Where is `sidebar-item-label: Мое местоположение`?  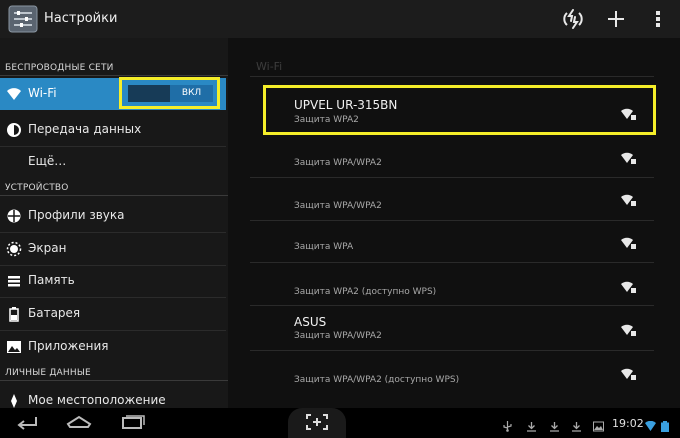 sidebar-item-label: Мое местоположение is located at coordinates (97, 400).